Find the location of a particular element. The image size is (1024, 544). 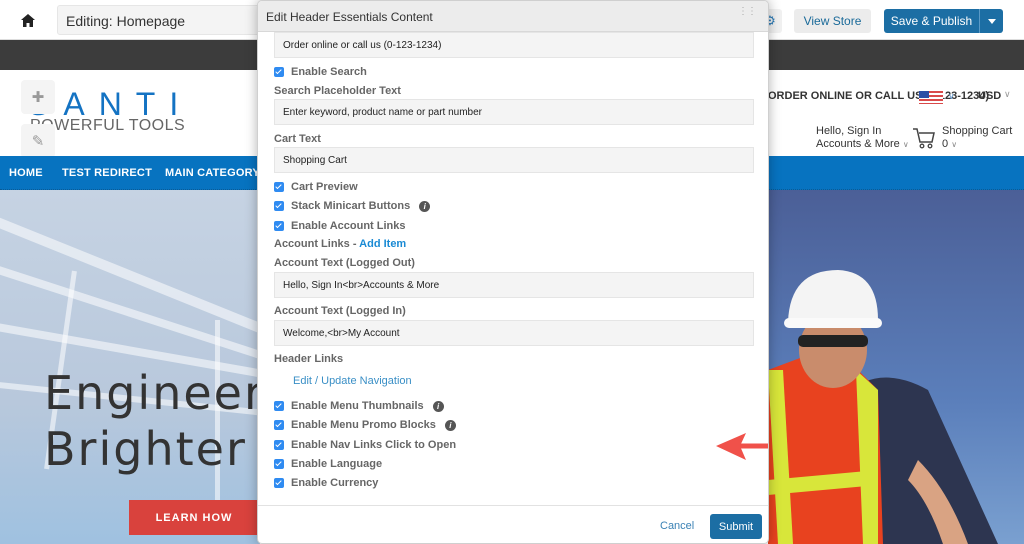

add-item-link: Add Item is located at coordinates (382, 244).